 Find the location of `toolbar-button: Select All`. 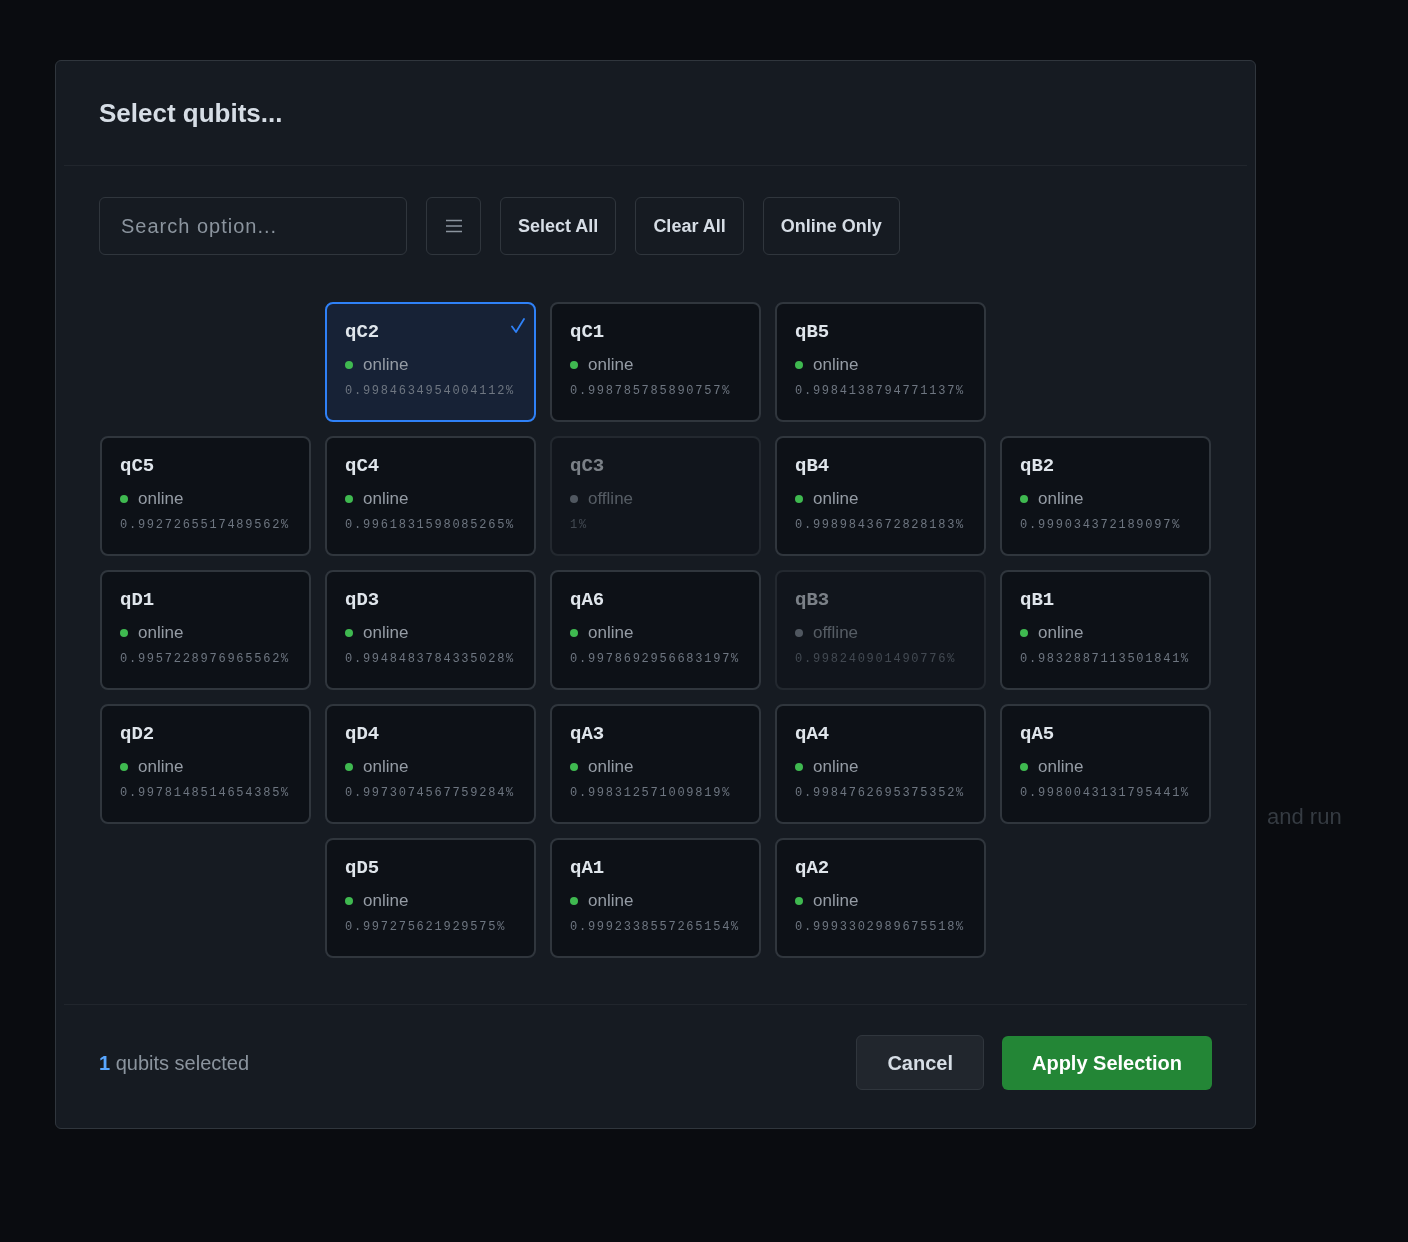

toolbar-button: Select All is located at coordinates (558, 226).